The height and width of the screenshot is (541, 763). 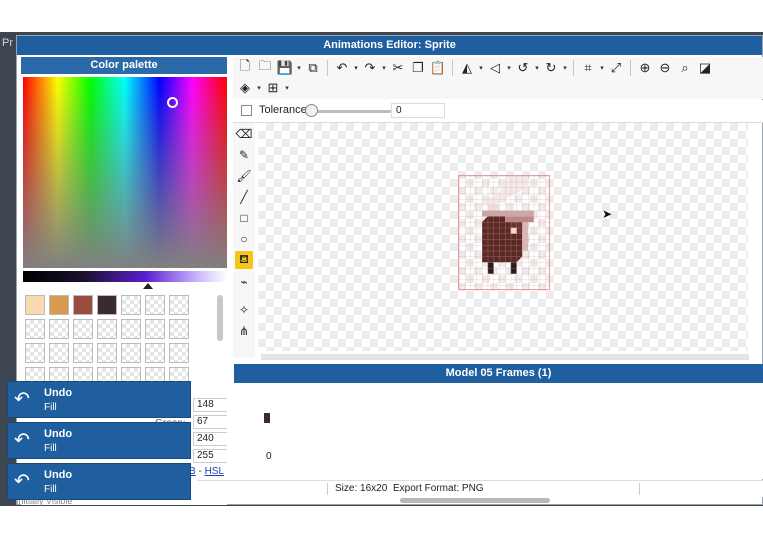 What do you see at coordinates (384, 68) in the screenshot?
I see `redo-dropdown-icon: ▾` at bounding box center [384, 68].